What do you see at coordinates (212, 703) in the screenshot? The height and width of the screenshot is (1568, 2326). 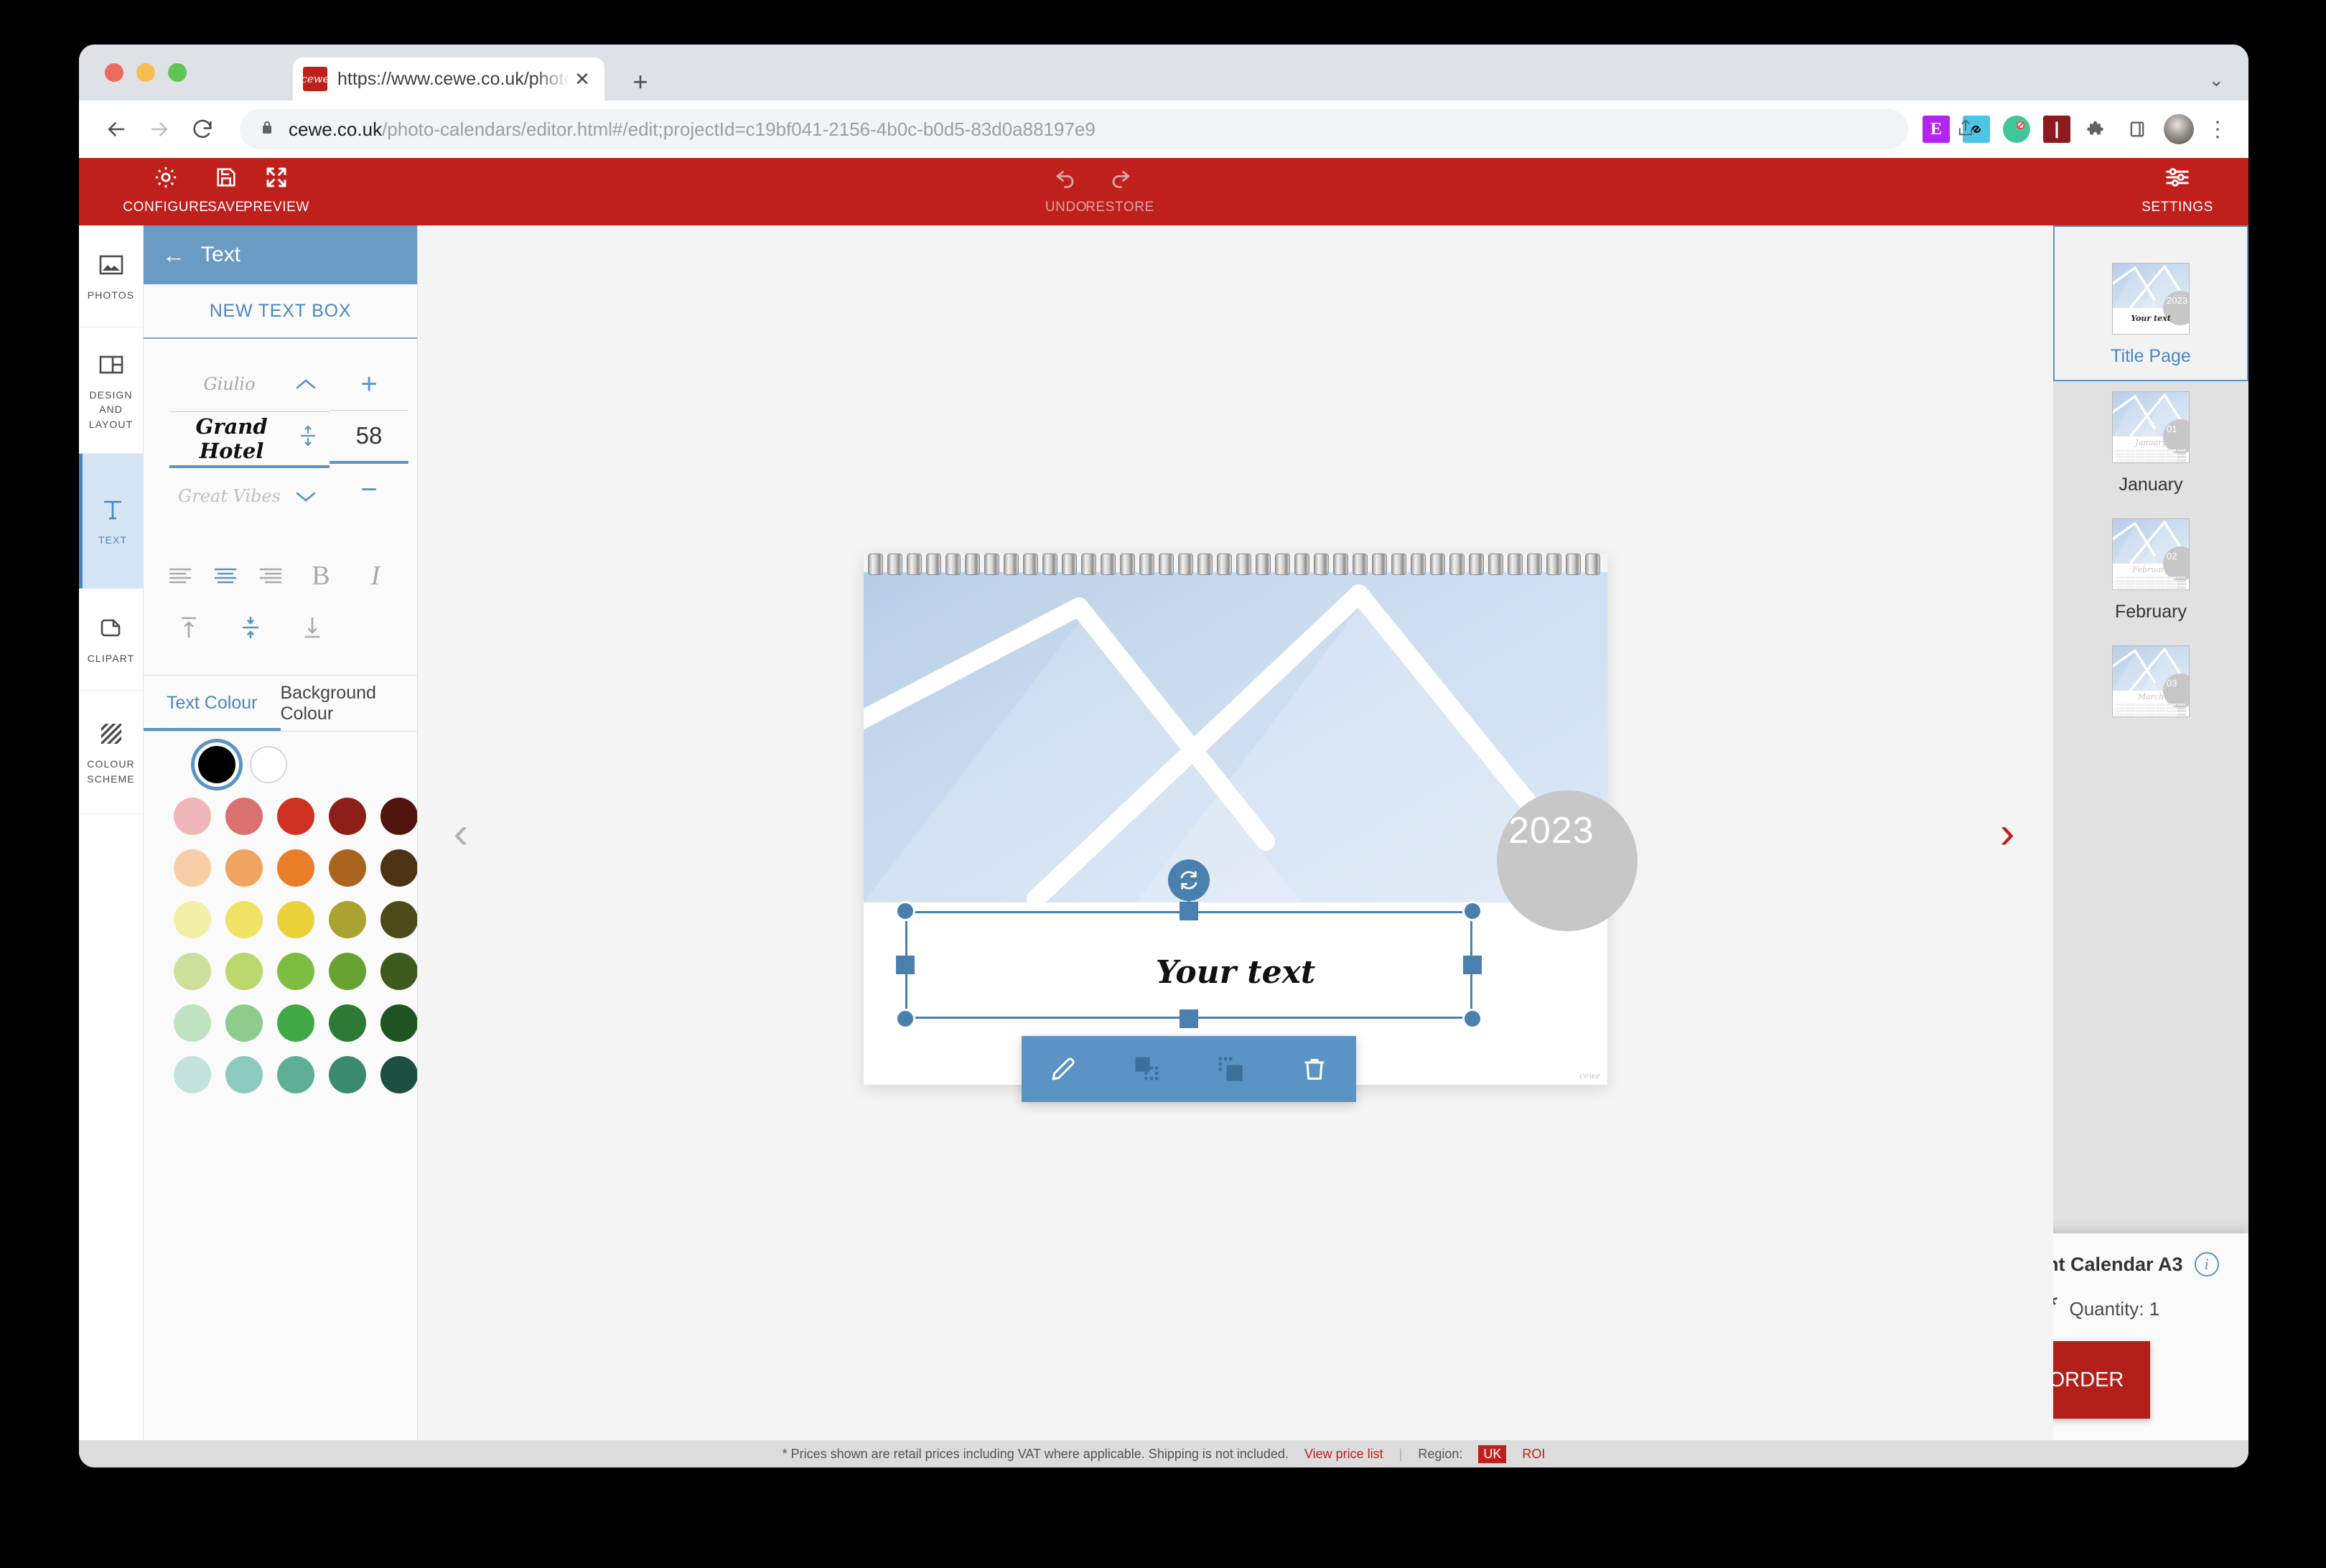 I see `tab-text-colour: Text Colour` at bounding box center [212, 703].